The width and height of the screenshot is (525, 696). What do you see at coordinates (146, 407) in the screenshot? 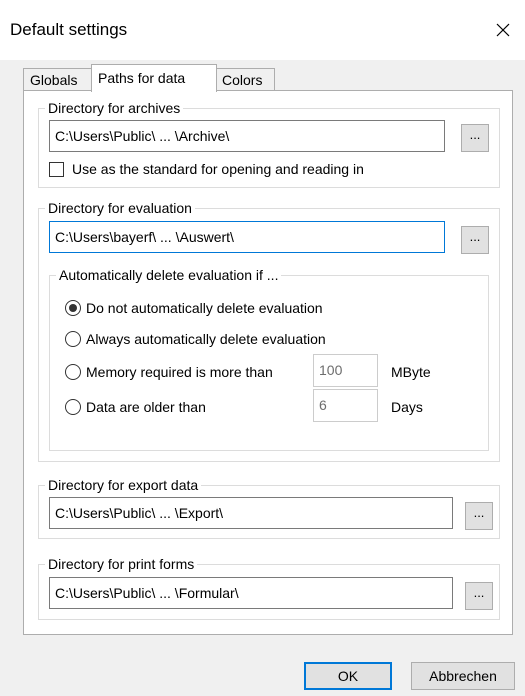
I see `radio-data-age-label: Data are older than` at bounding box center [146, 407].